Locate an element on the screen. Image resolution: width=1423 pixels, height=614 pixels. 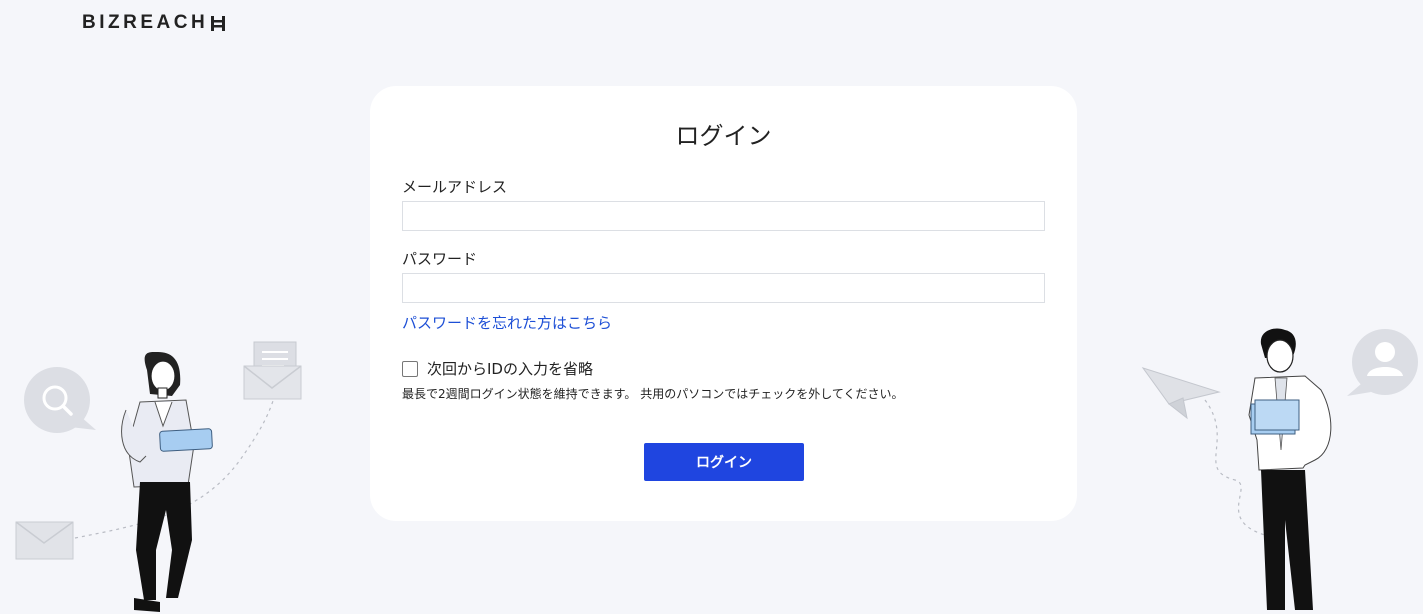
envelope-icon is located at coordinates (44, 540).